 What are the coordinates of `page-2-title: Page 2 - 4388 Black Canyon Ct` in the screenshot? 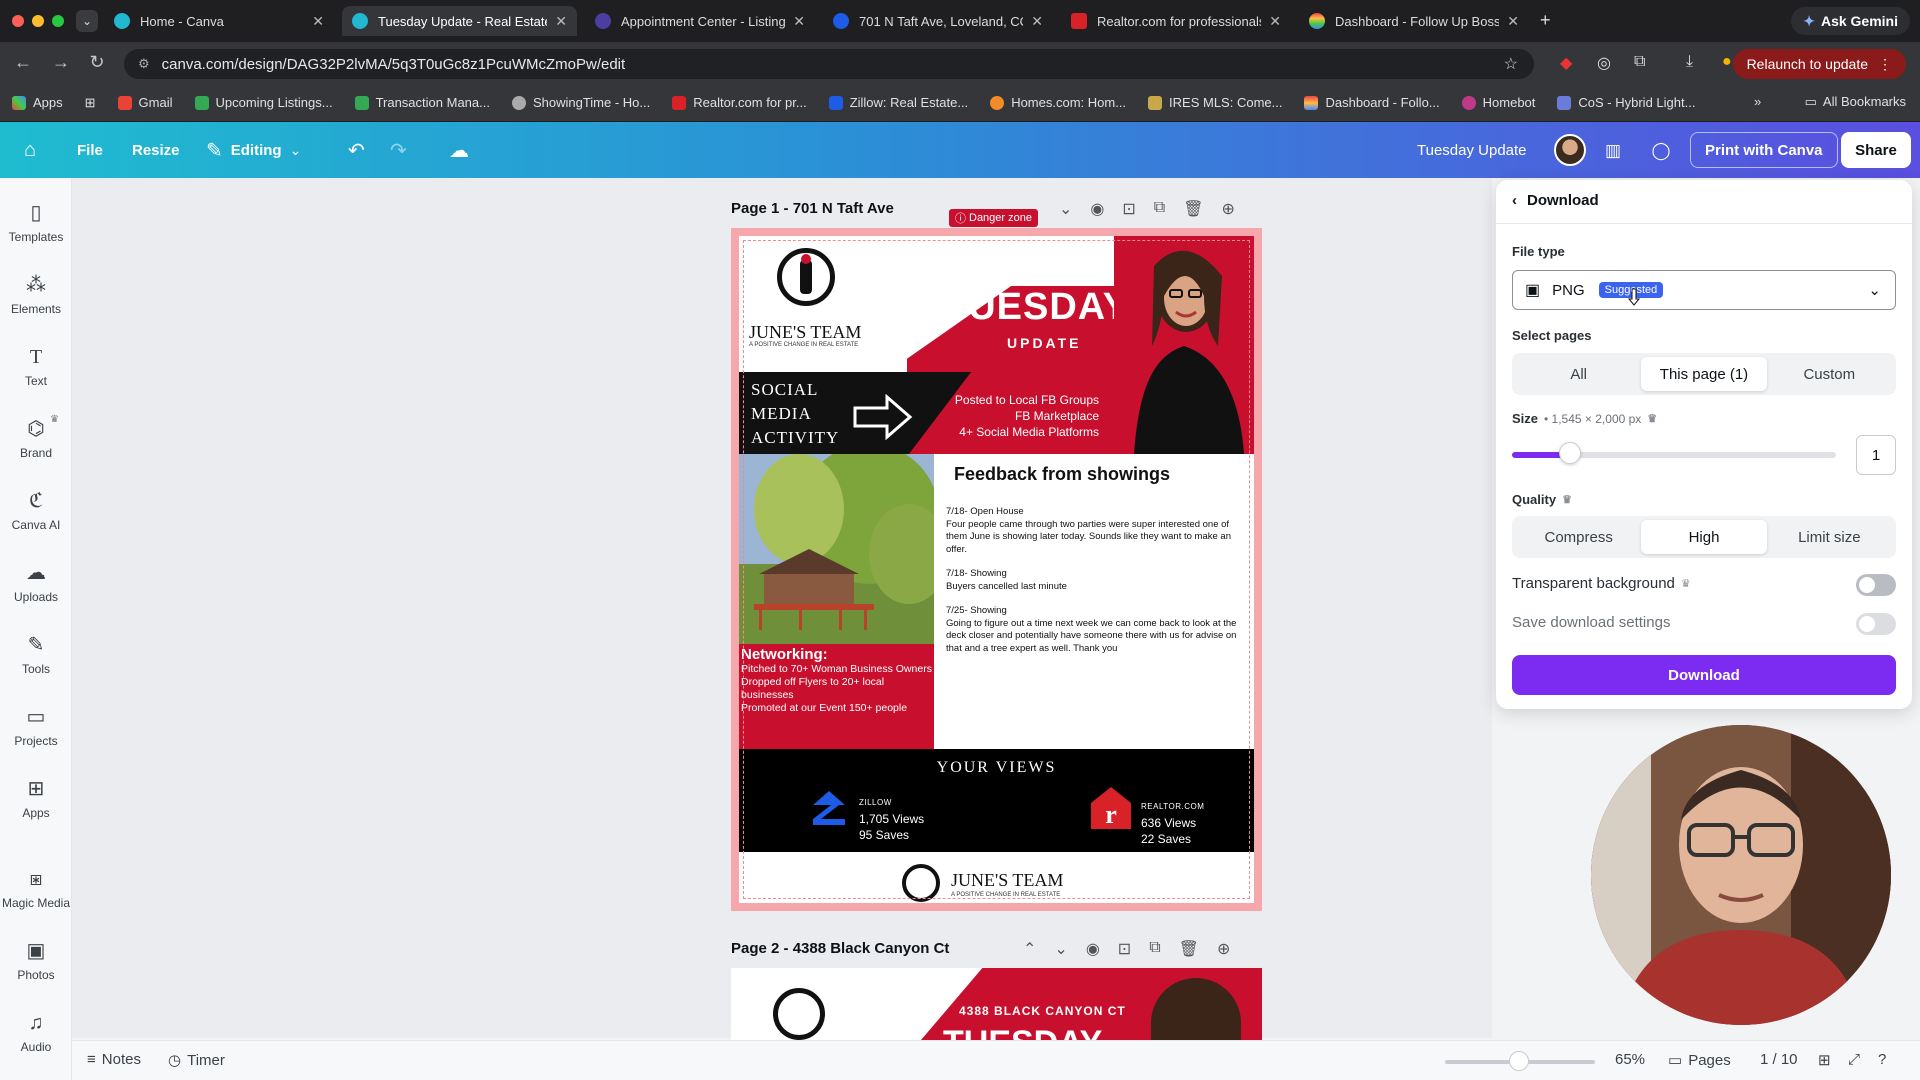 It's located at (840, 948).